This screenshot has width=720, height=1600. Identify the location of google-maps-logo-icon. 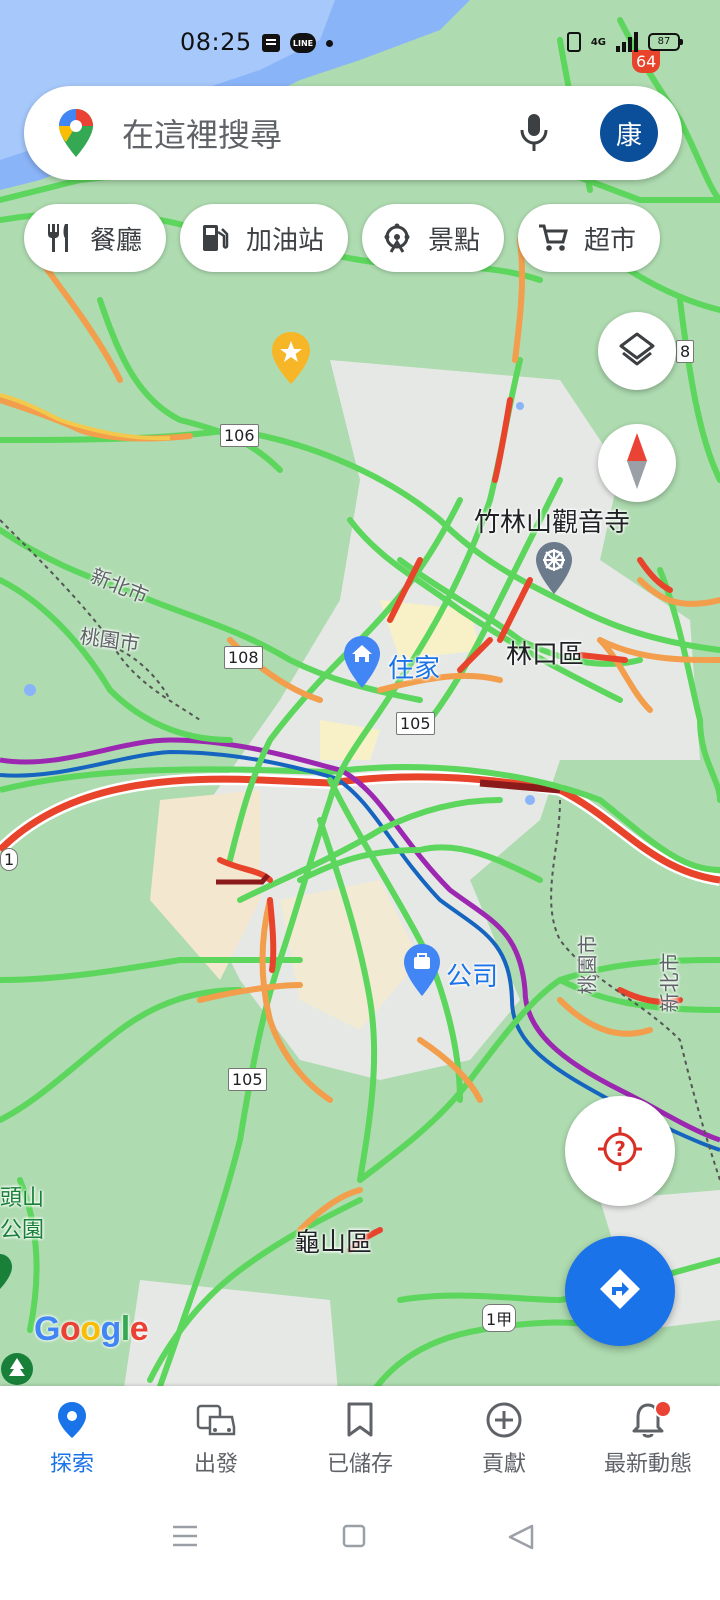
(76, 135).